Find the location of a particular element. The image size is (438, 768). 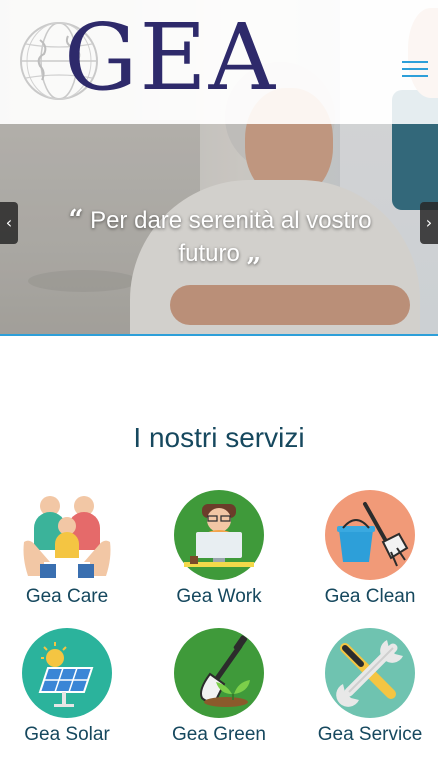

service-gea-service: Gea Service is located at coordinates (370, 687).